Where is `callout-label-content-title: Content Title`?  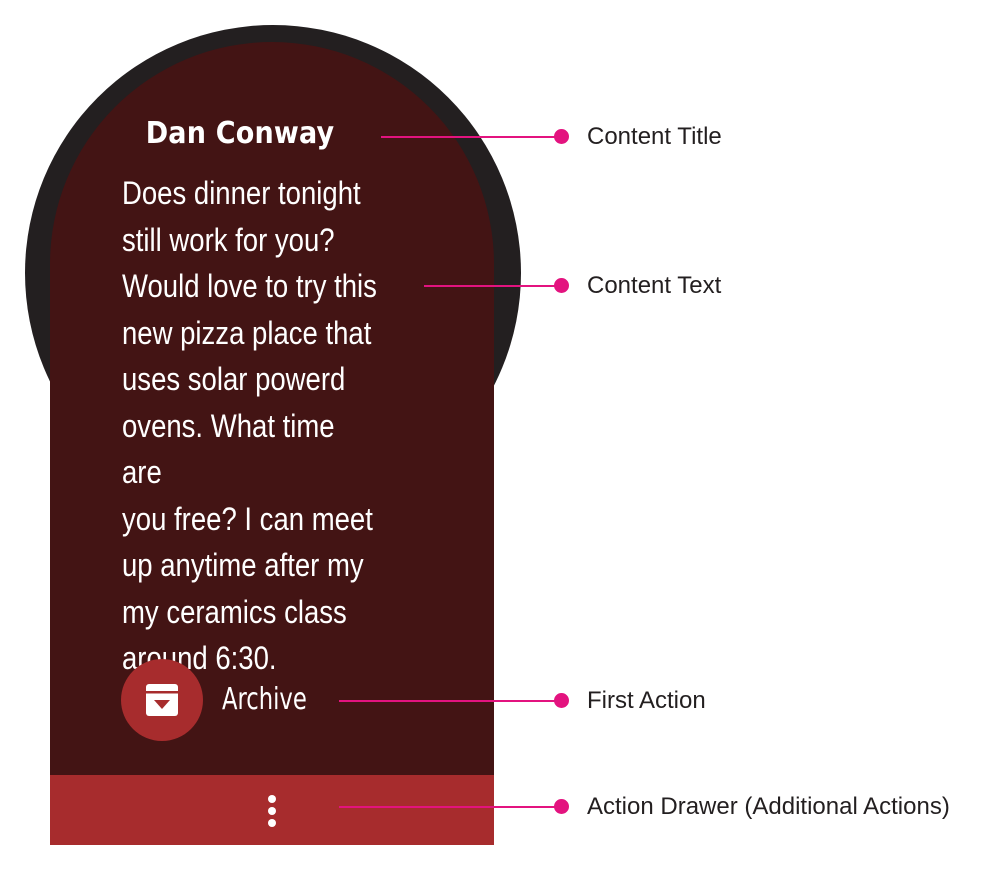
callout-label-content-title: Content Title is located at coordinates (654, 136).